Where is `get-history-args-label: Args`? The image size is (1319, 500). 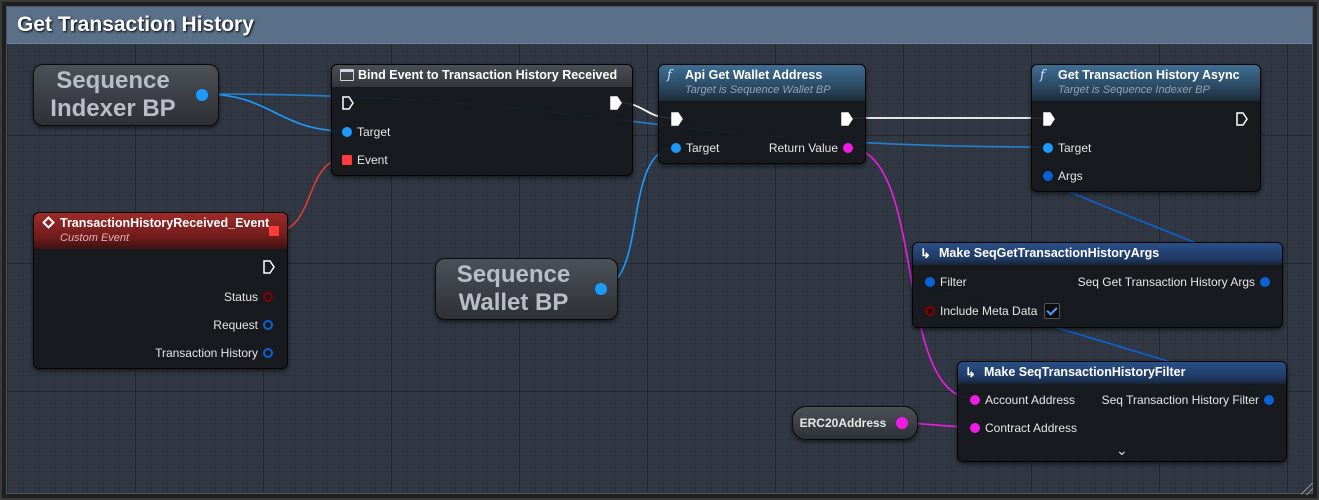 get-history-args-label: Args is located at coordinates (1070, 176).